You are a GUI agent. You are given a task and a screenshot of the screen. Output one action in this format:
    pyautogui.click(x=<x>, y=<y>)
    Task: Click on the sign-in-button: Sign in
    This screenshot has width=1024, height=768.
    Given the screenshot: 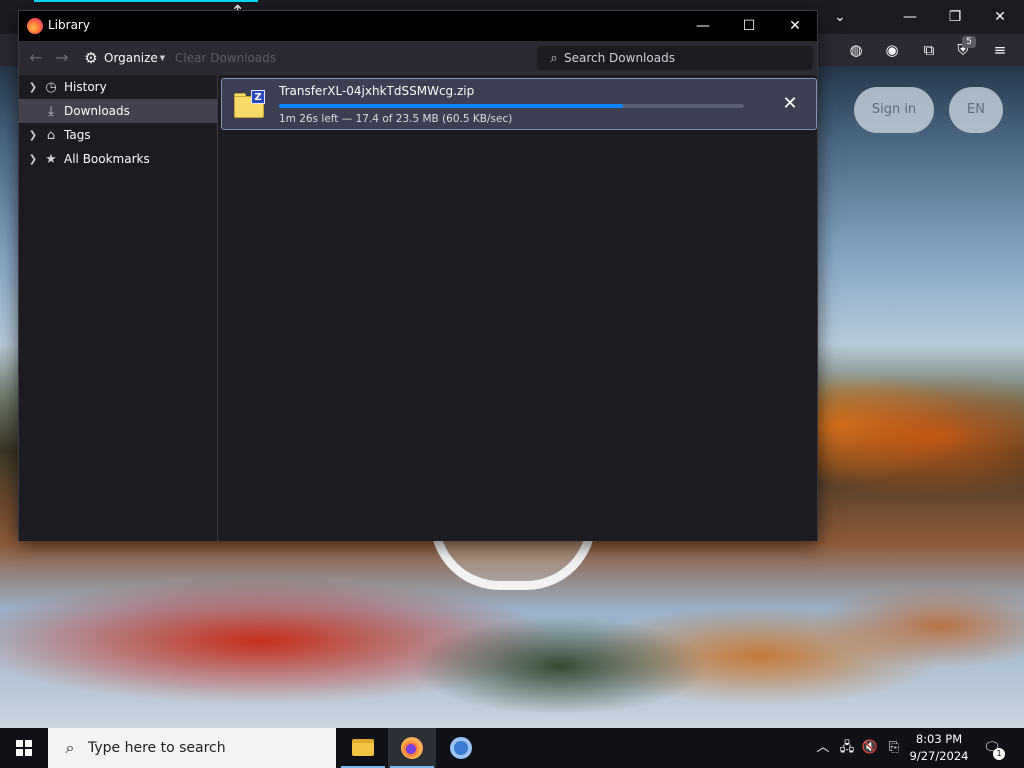 What is the action you would take?
    pyautogui.click(x=894, y=110)
    